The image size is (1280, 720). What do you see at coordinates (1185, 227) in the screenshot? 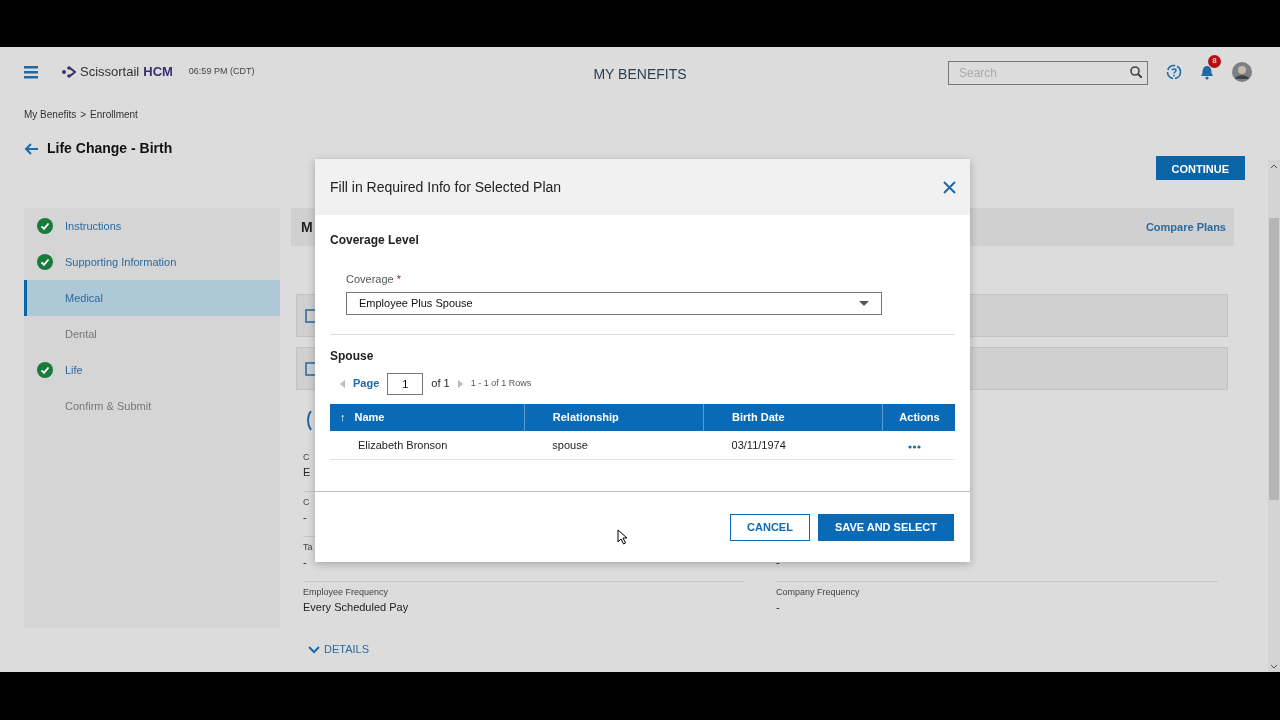
I see `compare-plans-link: Compare Plans` at bounding box center [1185, 227].